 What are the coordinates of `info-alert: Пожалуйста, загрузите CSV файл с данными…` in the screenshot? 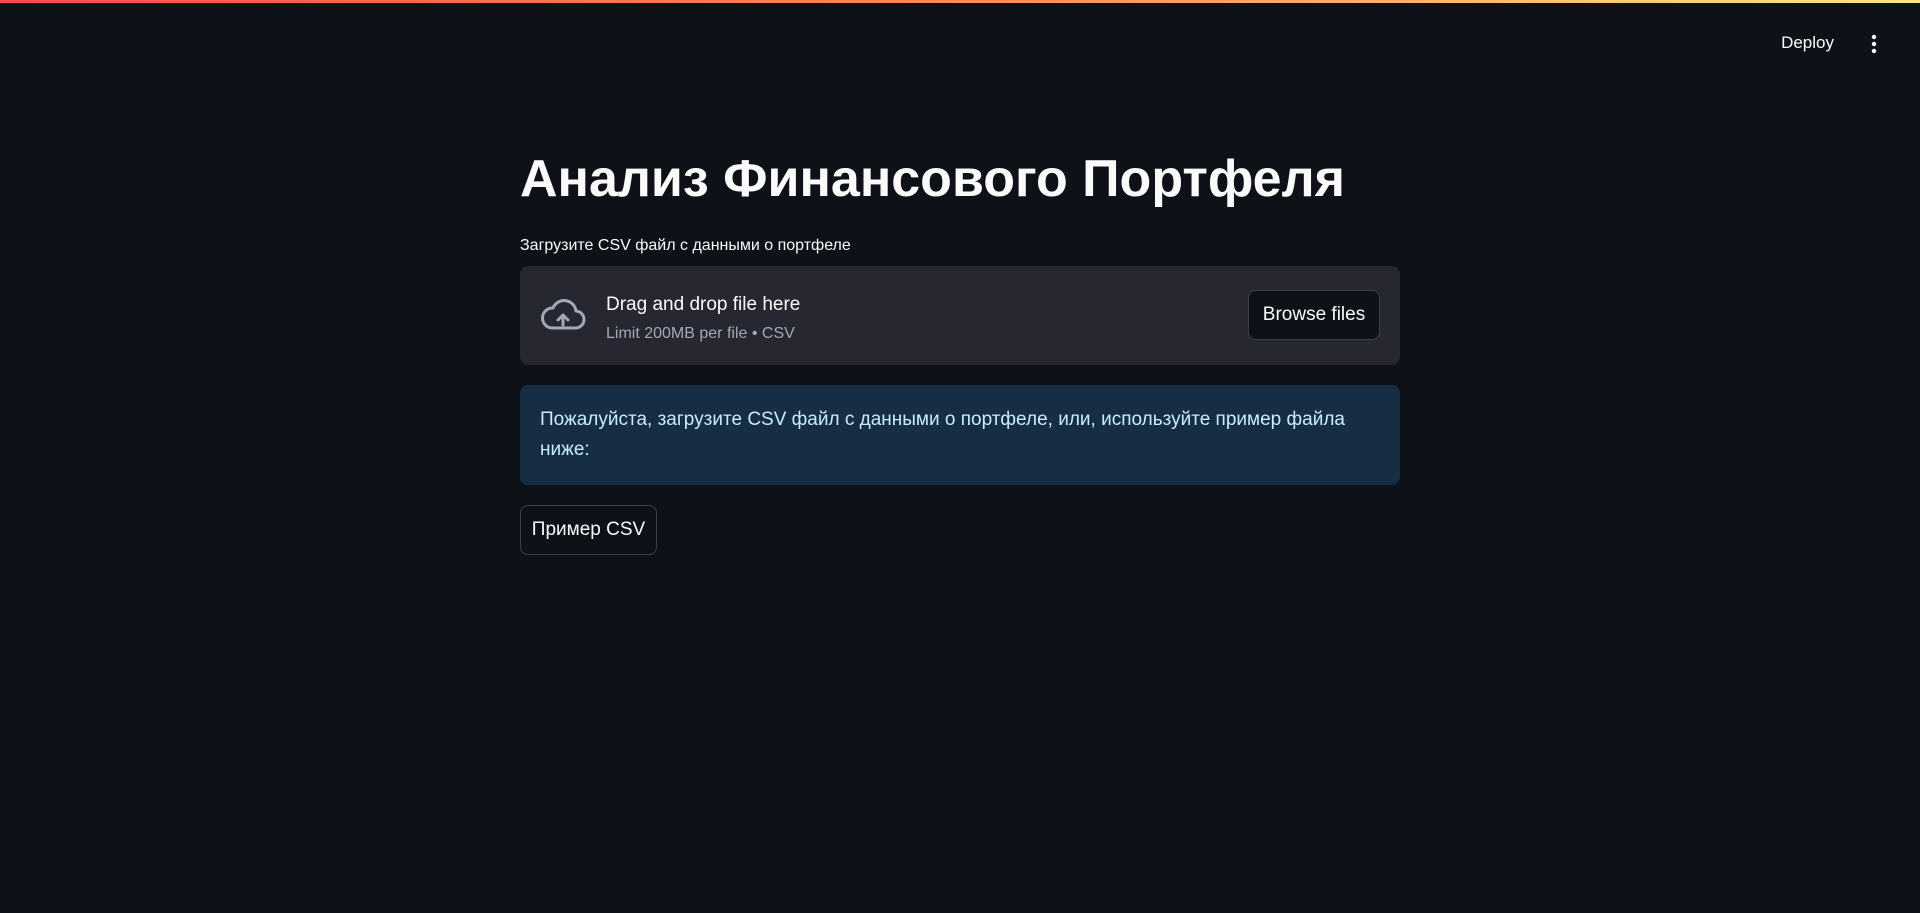 It's located at (960, 435).